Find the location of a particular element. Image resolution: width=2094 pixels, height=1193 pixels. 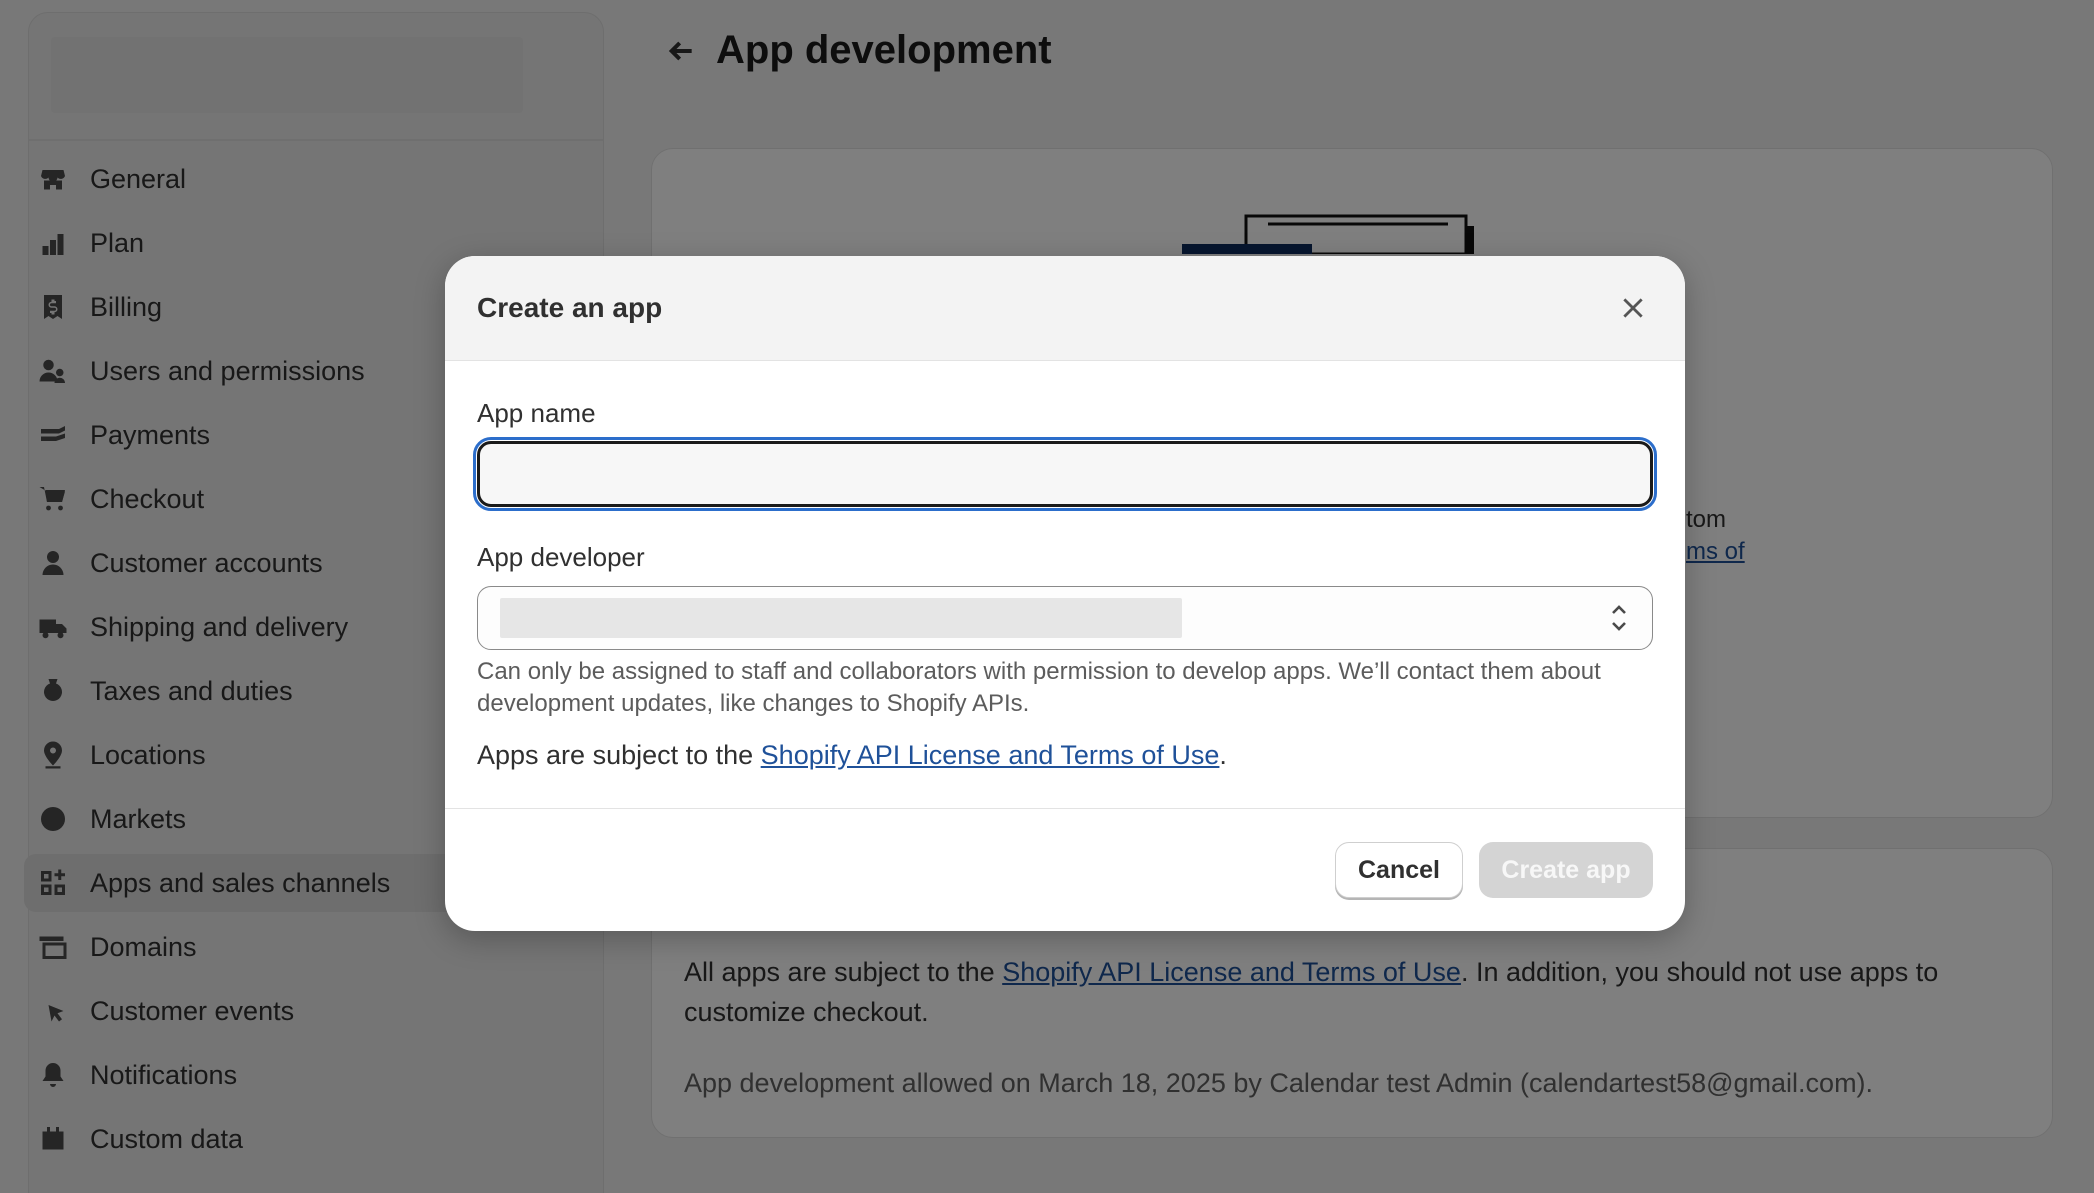

modal-header: Create an app is located at coordinates (1065, 308).